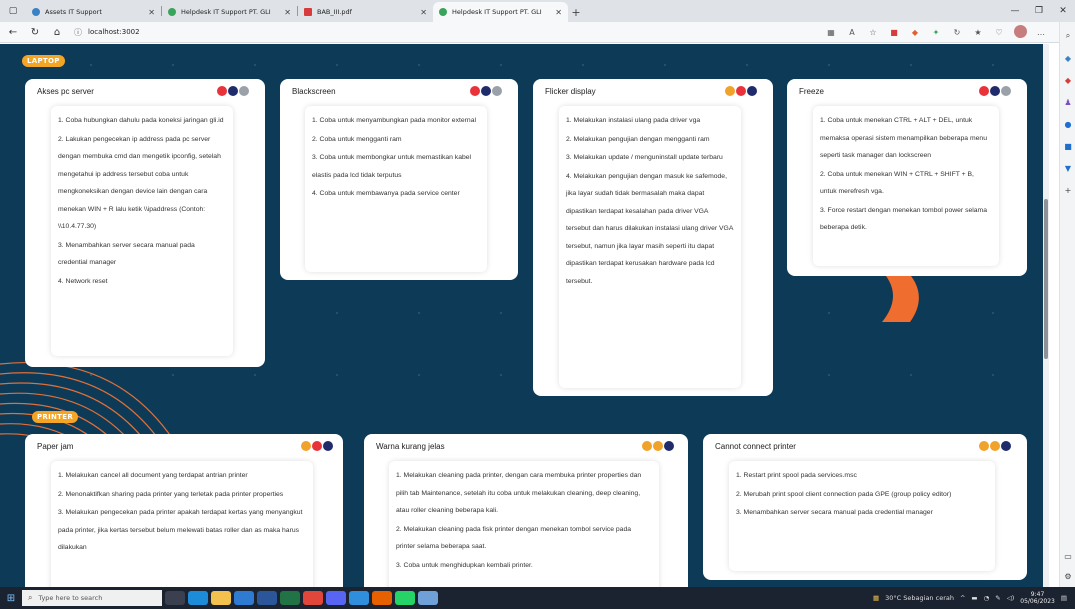 The height and width of the screenshot is (609, 1075). I want to click on file-explorer-icon, so click(221, 598).